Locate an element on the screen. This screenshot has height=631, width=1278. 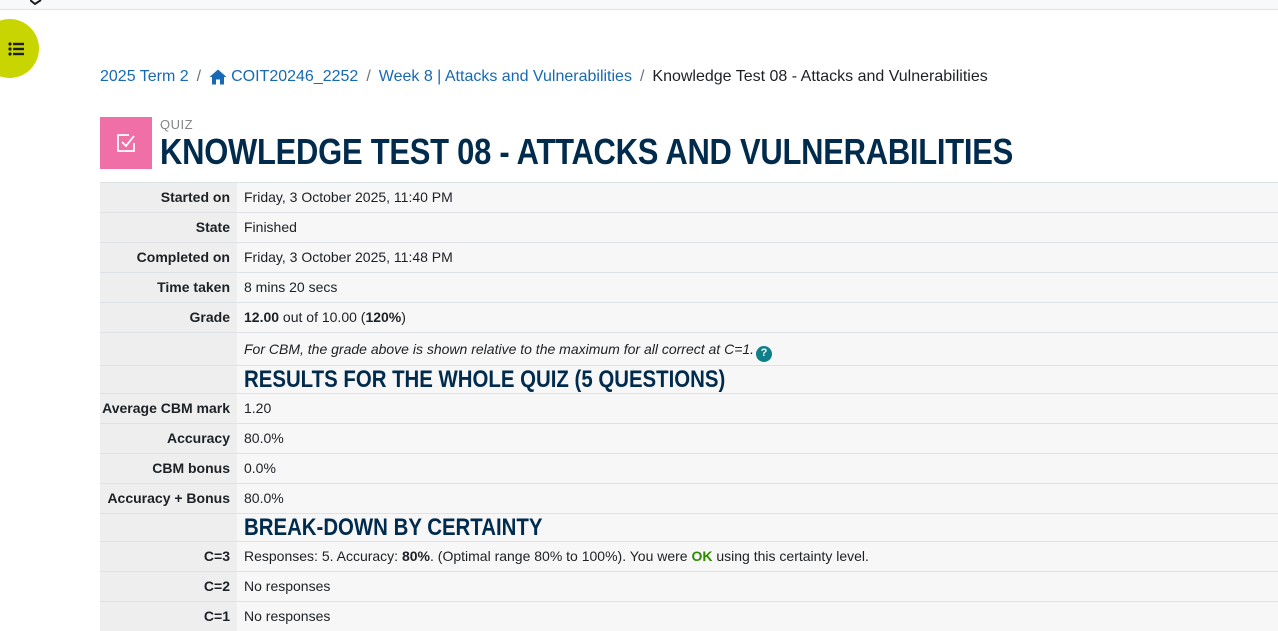
table-row: Grade 12.00 out of 10.00 (120%) is located at coordinates (689, 317).